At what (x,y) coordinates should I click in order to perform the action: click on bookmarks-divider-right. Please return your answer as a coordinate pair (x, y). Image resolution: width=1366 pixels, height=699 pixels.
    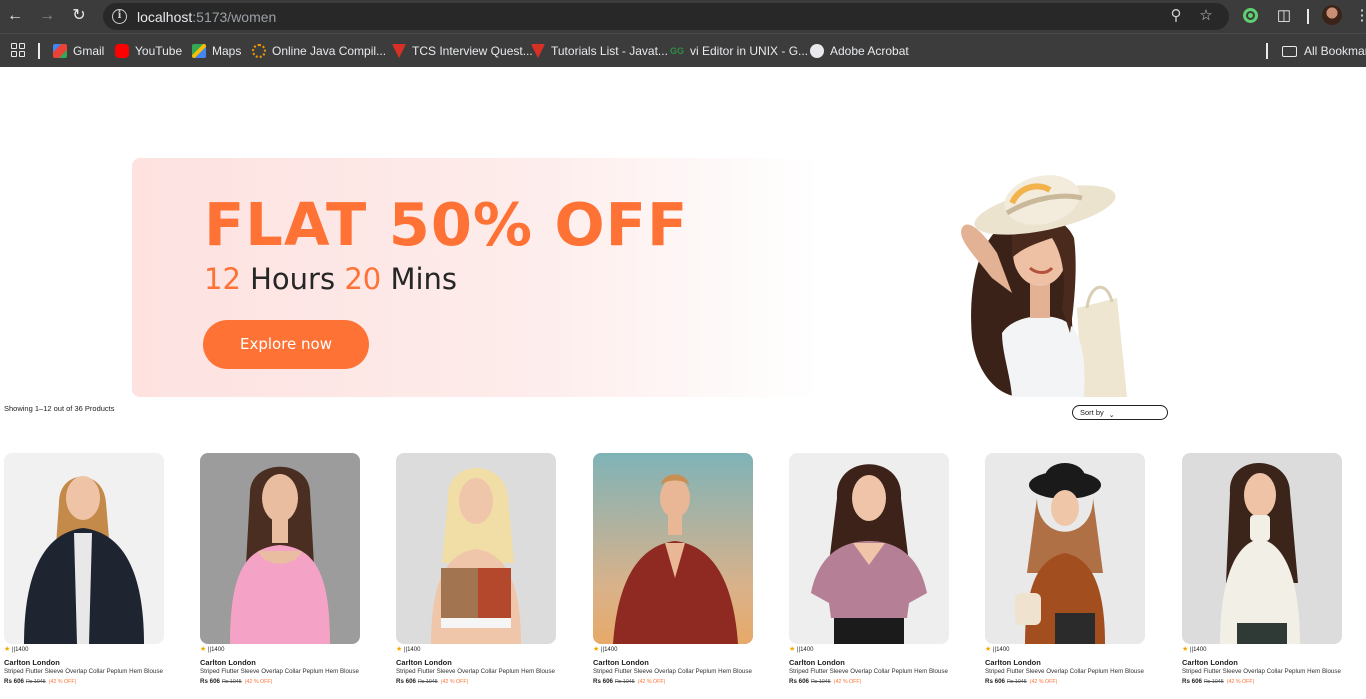
    Looking at the image, I should click on (1267, 51).